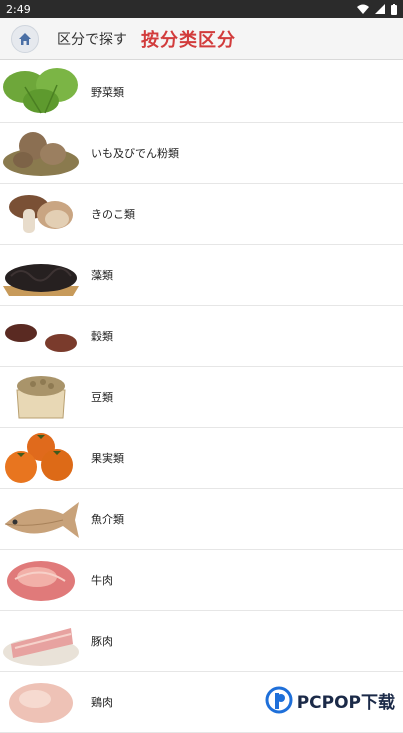 This screenshot has width=403, height=733. Describe the element at coordinates (102, 275) in the screenshot. I see `list-item-label: 藻類` at that location.